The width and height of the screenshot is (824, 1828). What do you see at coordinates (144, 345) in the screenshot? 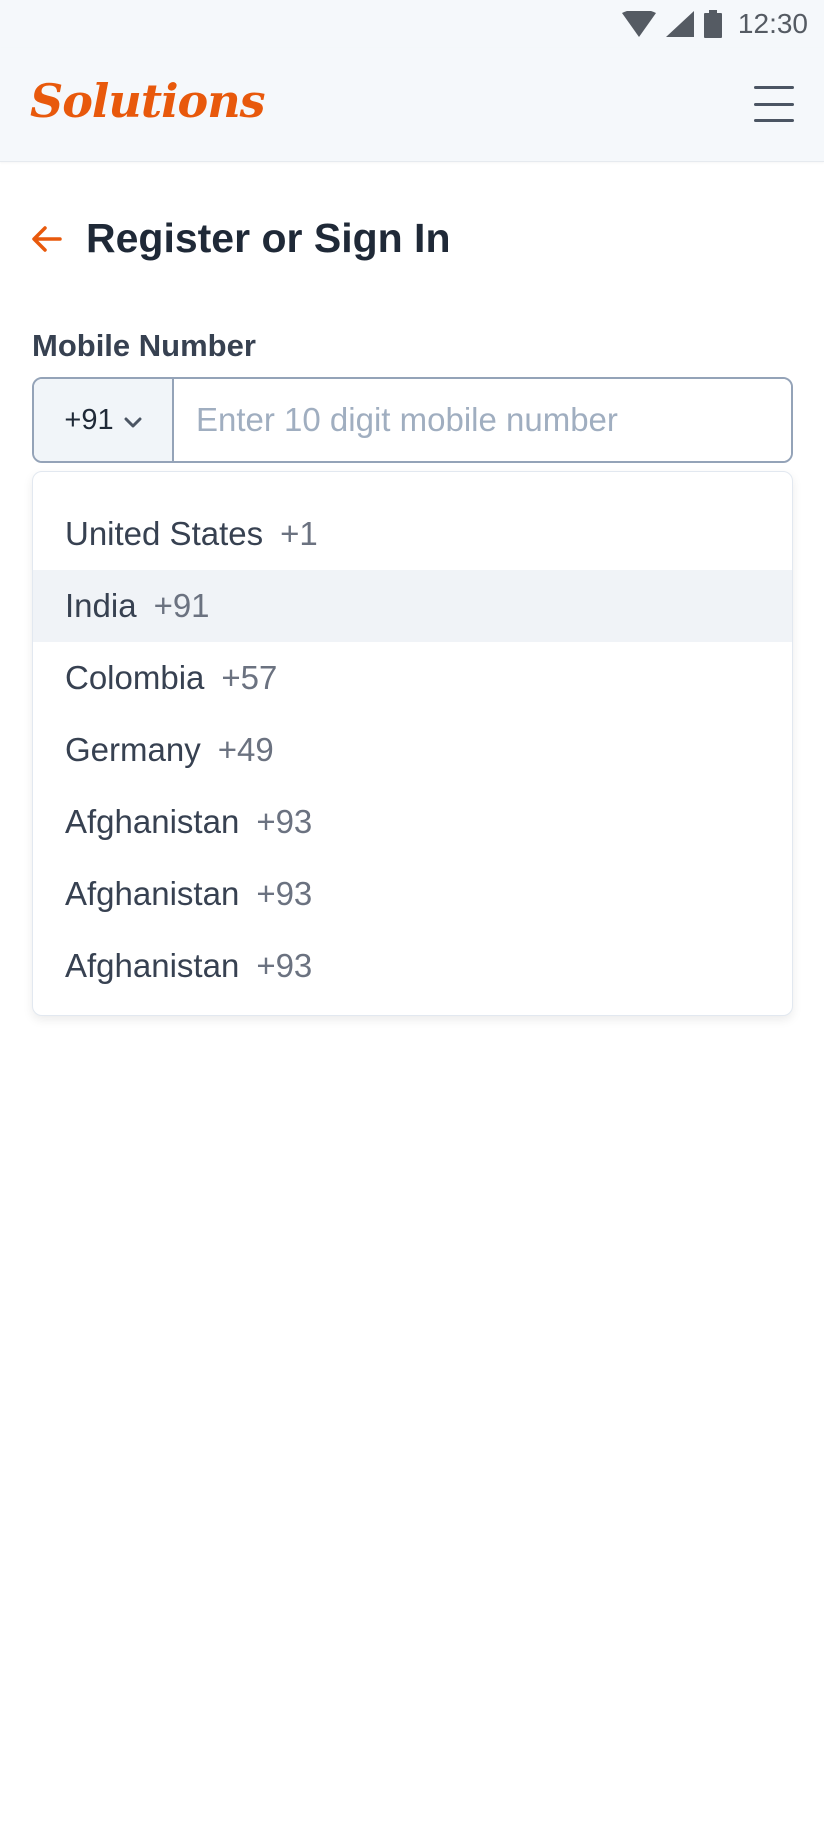
I see `mobile-number-label: Mobile Number` at bounding box center [144, 345].